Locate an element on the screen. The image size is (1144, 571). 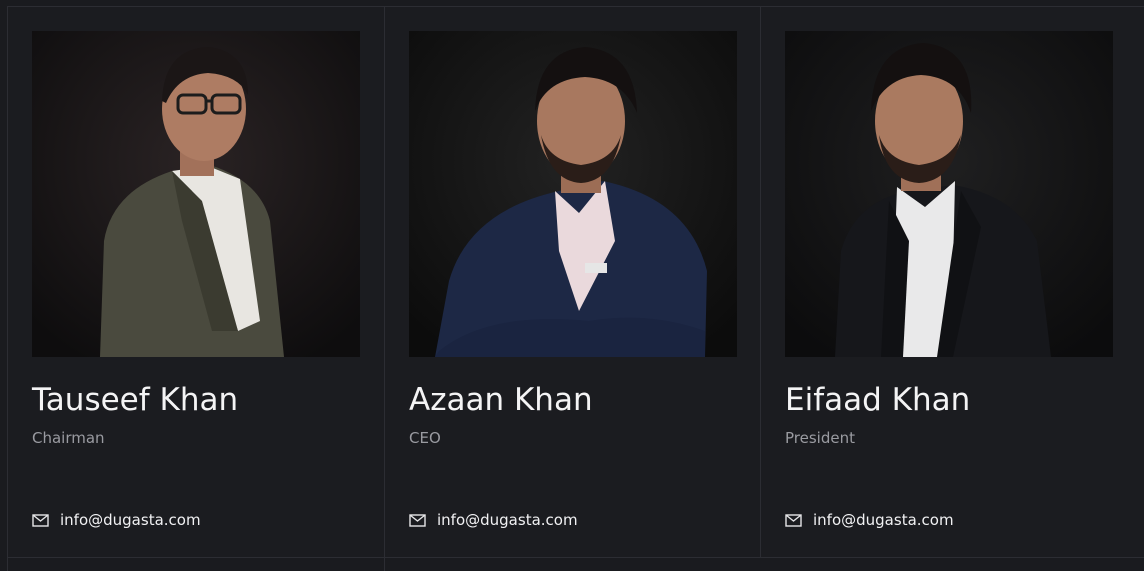
team-member-name: Eifaad Khan is located at coordinates (878, 400).